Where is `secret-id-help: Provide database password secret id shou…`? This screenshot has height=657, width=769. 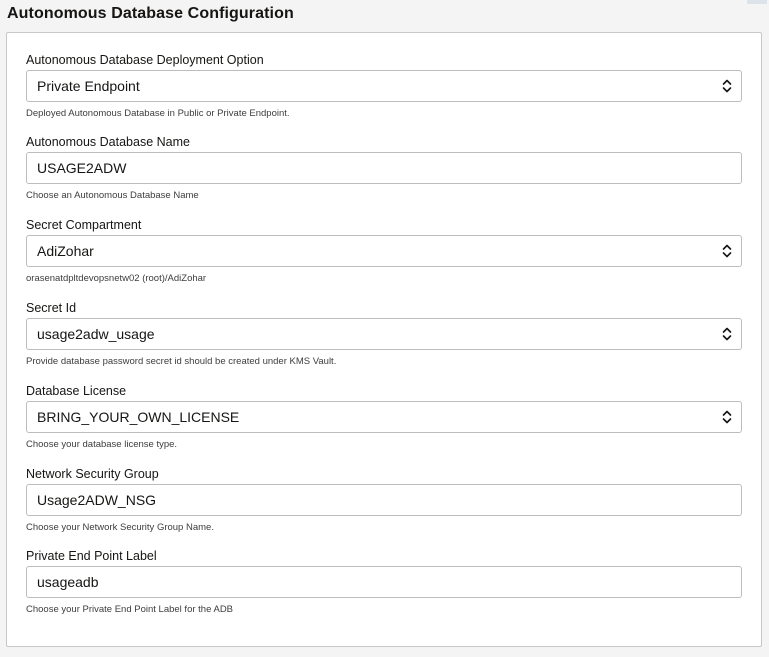 secret-id-help: Provide database password secret id shou… is located at coordinates (181, 361).